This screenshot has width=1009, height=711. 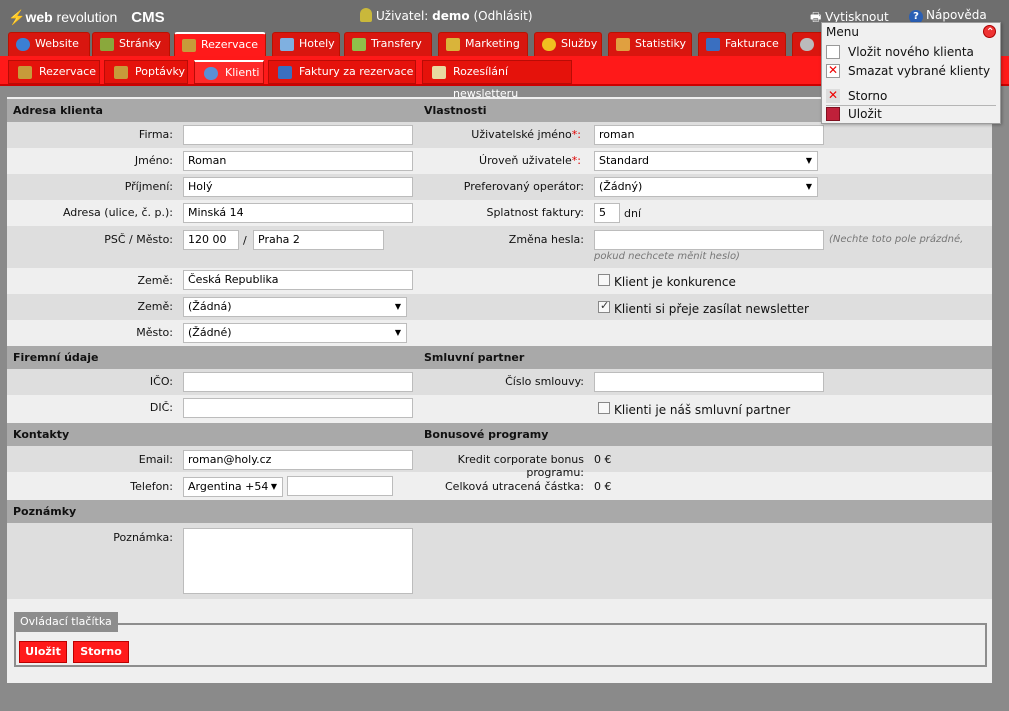 What do you see at coordinates (220, 44) in the screenshot?
I see `tab-rezervace: Rezervace` at bounding box center [220, 44].